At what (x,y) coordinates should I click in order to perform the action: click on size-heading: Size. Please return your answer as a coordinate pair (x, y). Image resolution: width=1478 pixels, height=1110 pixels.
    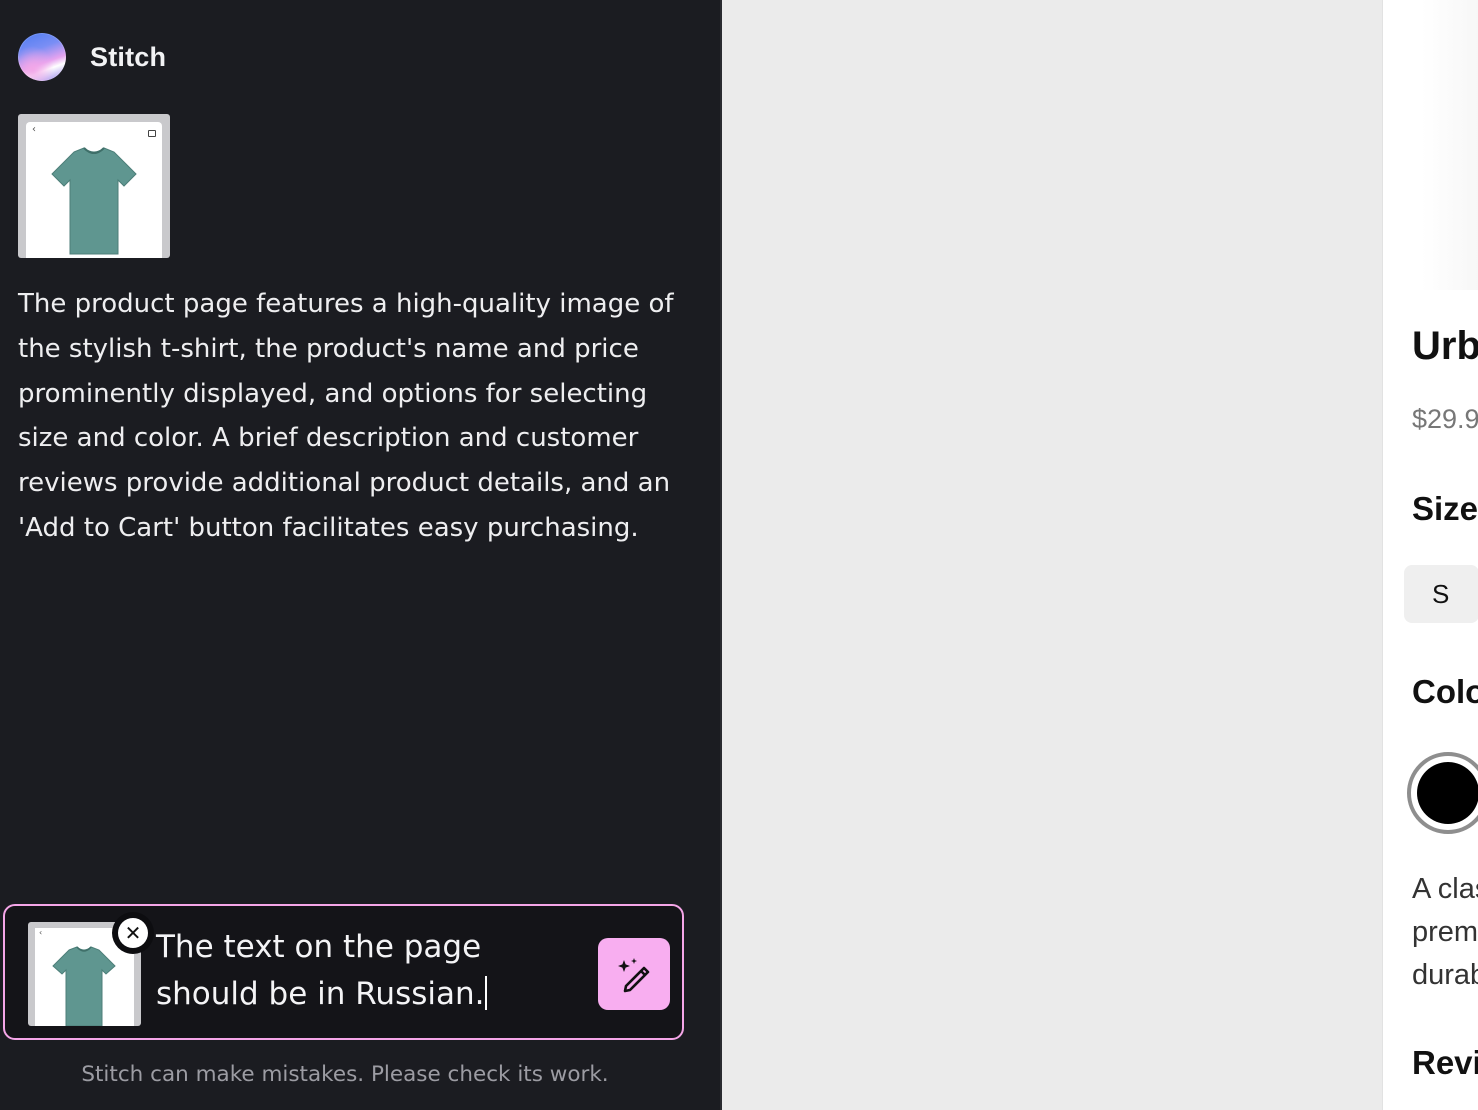
    Looking at the image, I should click on (1445, 508).